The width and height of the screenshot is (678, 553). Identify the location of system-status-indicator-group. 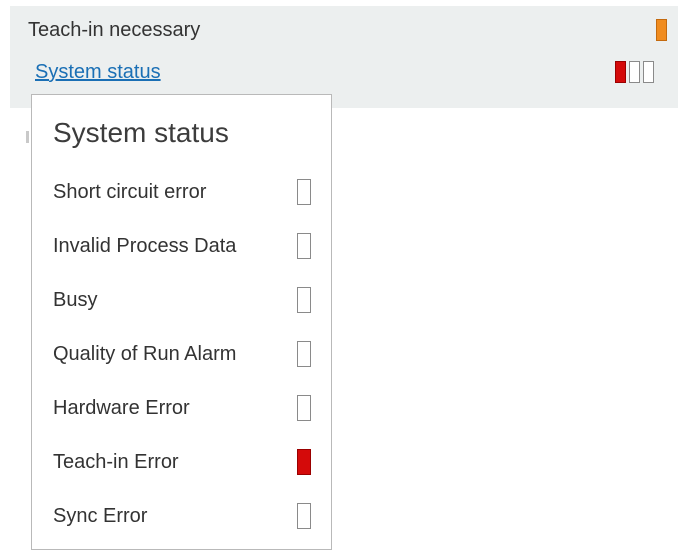
(634, 72).